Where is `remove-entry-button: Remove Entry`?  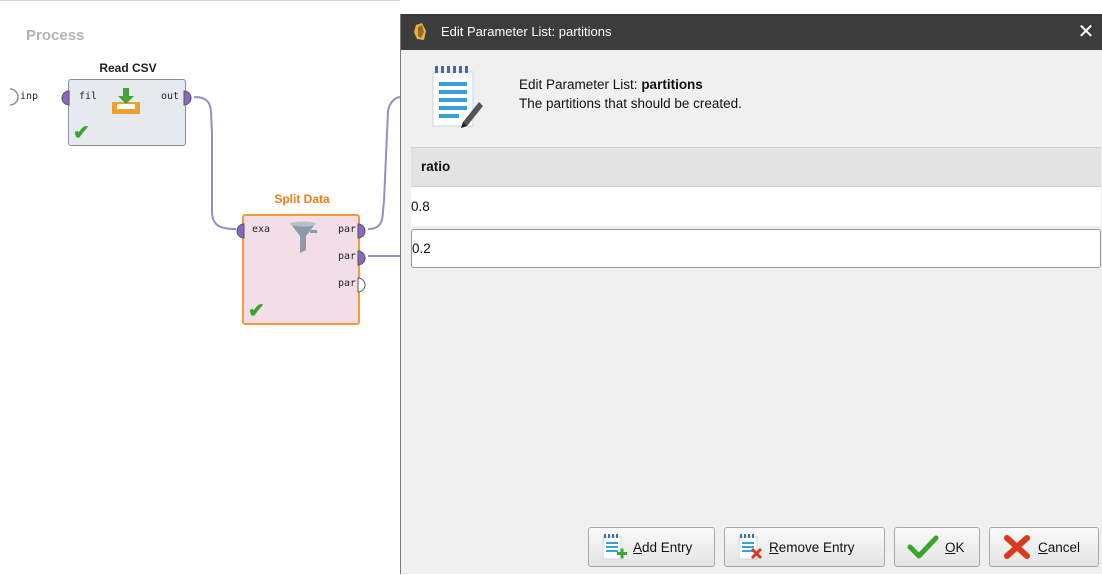 remove-entry-button: Remove Entry is located at coordinates (804, 547).